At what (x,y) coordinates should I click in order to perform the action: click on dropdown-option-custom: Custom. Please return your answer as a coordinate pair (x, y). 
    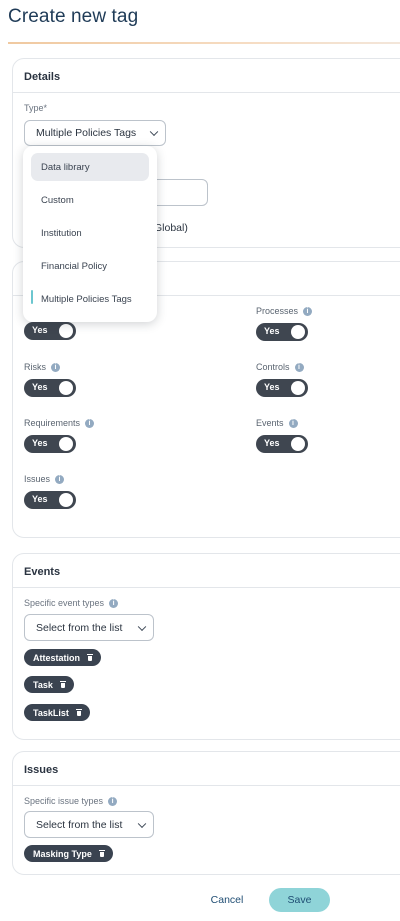
    Looking at the image, I should click on (90, 200).